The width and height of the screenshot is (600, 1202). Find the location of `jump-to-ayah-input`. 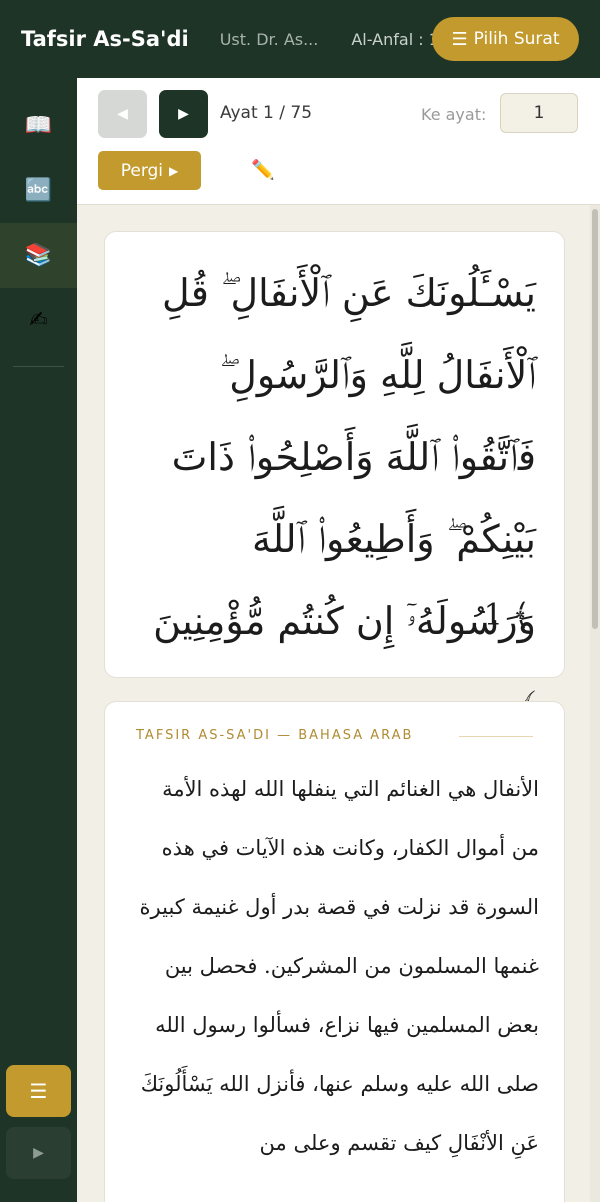

jump-to-ayah-input is located at coordinates (539, 113).